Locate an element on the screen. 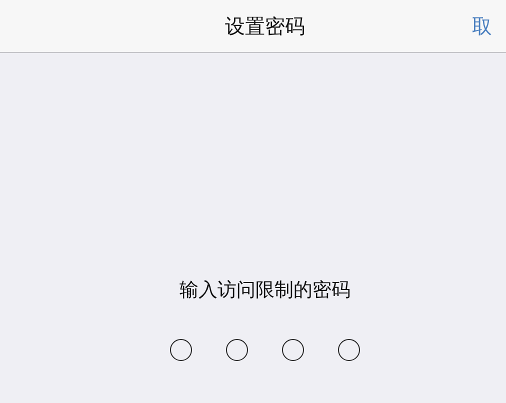 The height and width of the screenshot is (403, 506). passcode-prompt: 输入访问限制的密码 is located at coordinates (265, 290).